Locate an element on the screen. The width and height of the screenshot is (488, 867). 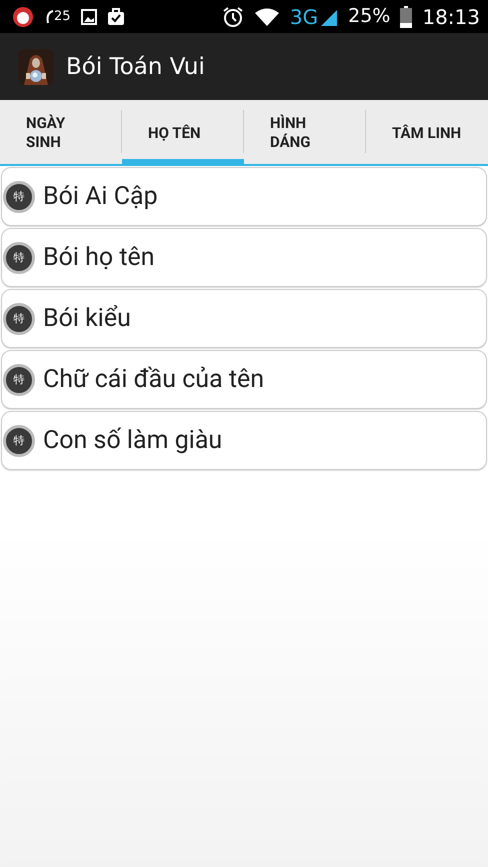
item-label: Bói họ tên is located at coordinates (99, 257).